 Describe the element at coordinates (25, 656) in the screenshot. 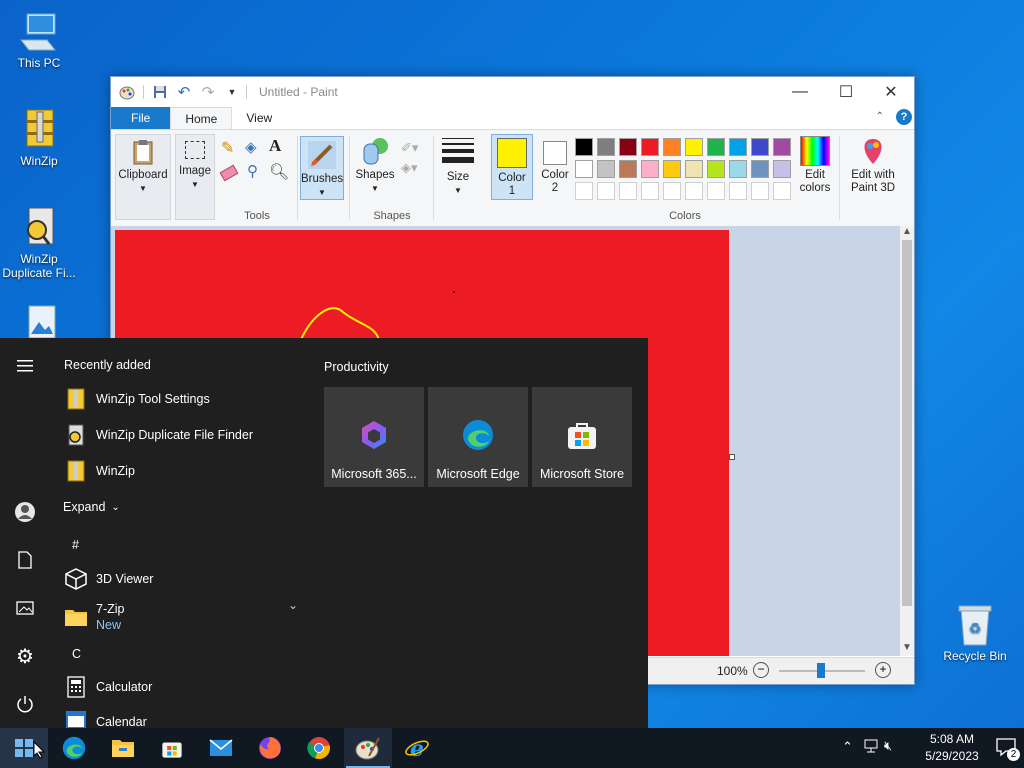

I see `settings-gear-icon: ⚙` at that location.